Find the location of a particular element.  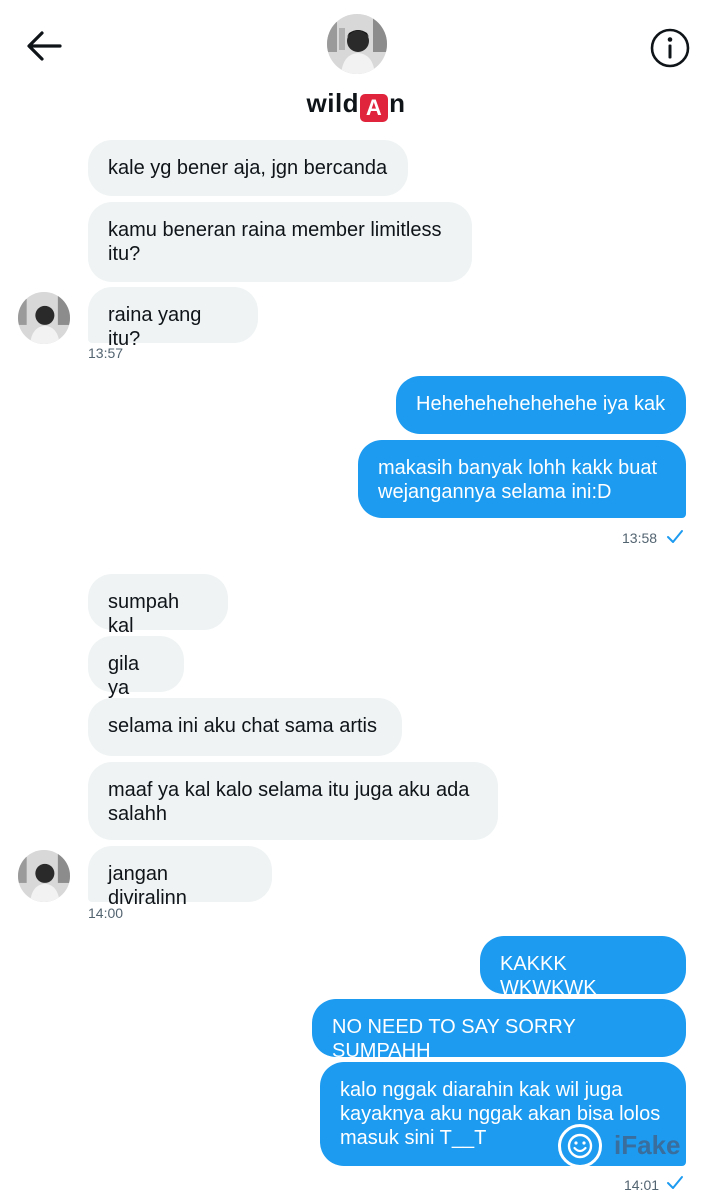

contact-name-suffix: n is located at coordinates (397, 103).